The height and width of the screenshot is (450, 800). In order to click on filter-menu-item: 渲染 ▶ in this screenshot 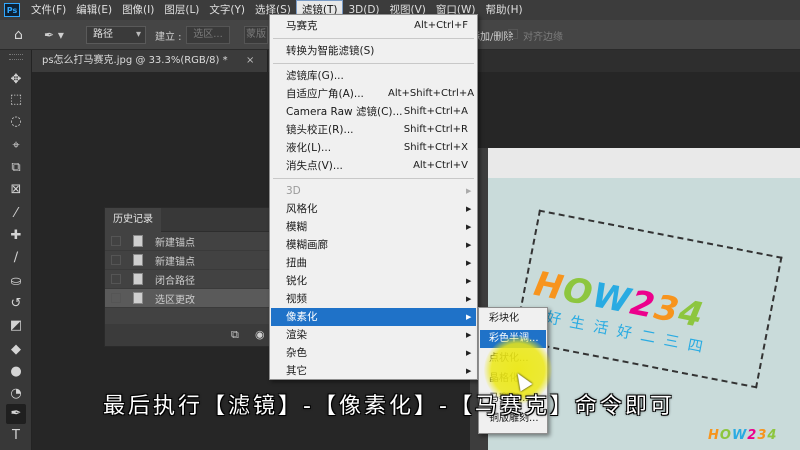, I will do `click(373, 335)`.